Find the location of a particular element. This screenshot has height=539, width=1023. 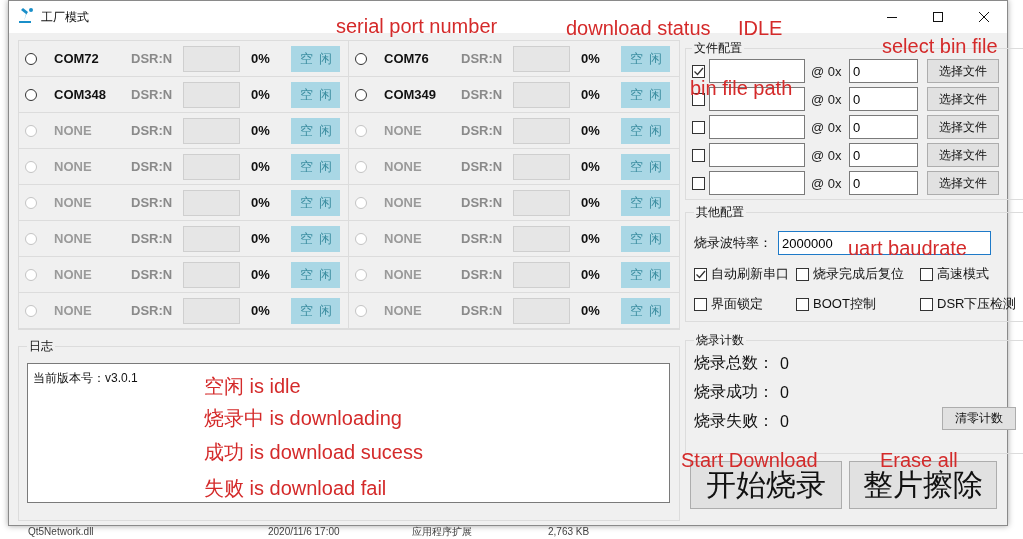

reset-count-button: 清零计数 is located at coordinates (979, 418).